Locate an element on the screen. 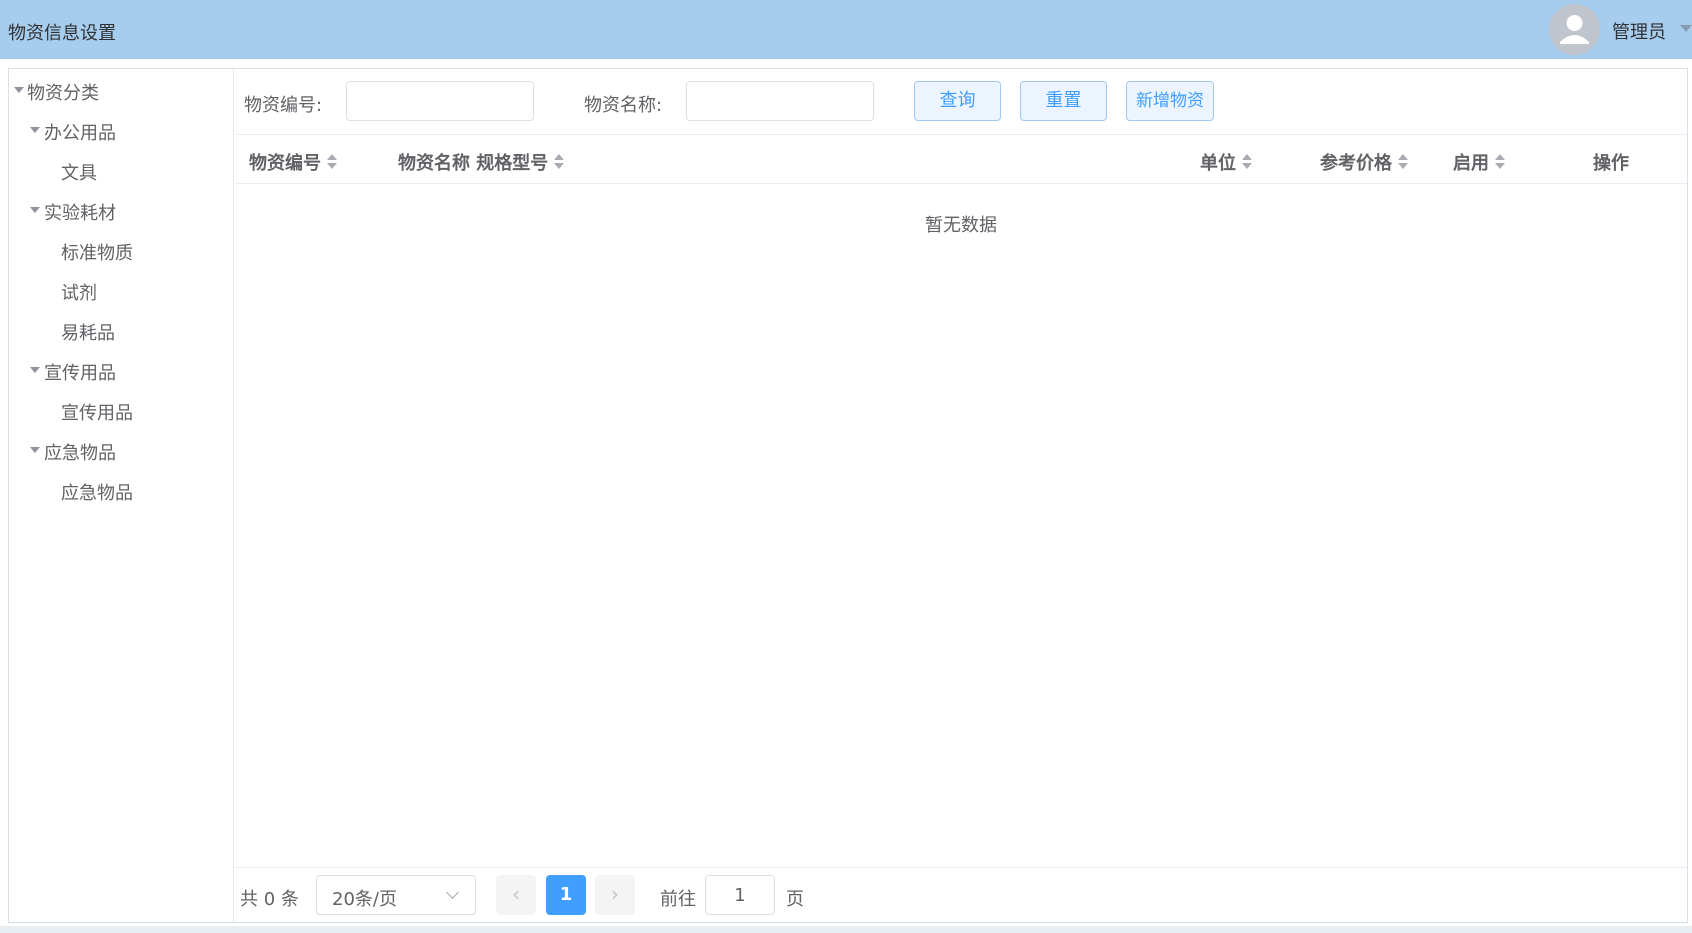 Image resolution: width=1692 pixels, height=933 pixels. name-label: 物资名称: is located at coordinates (623, 105).